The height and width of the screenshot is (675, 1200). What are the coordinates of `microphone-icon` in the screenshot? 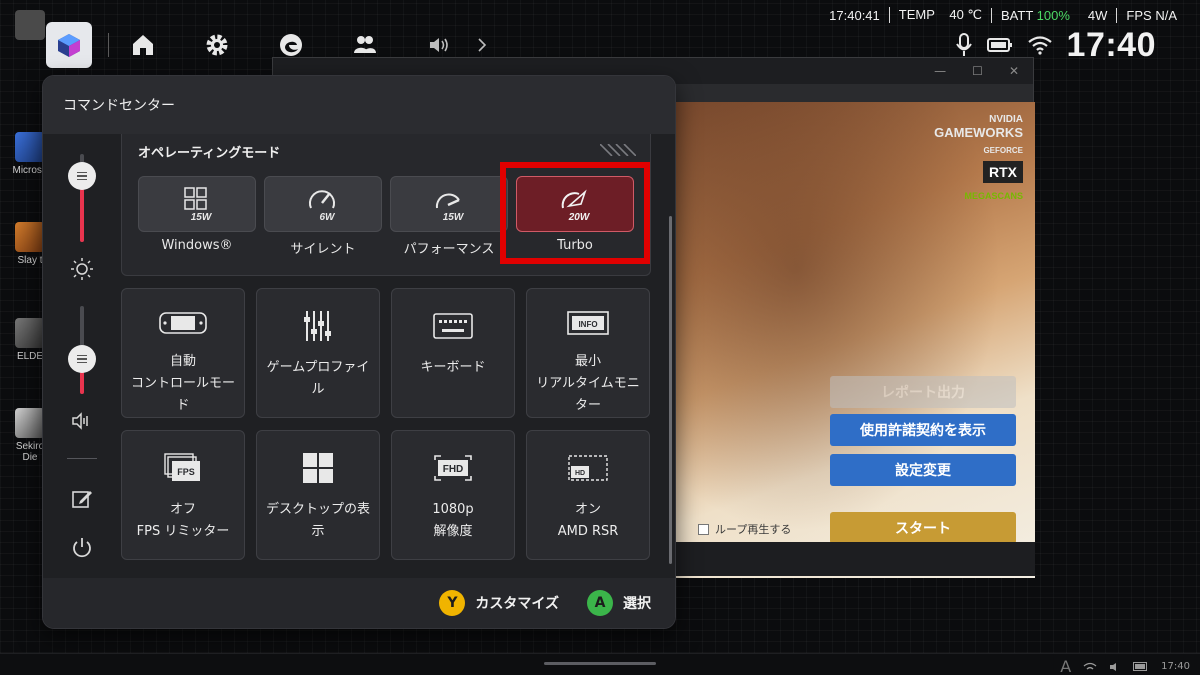 It's located at (964, 45).